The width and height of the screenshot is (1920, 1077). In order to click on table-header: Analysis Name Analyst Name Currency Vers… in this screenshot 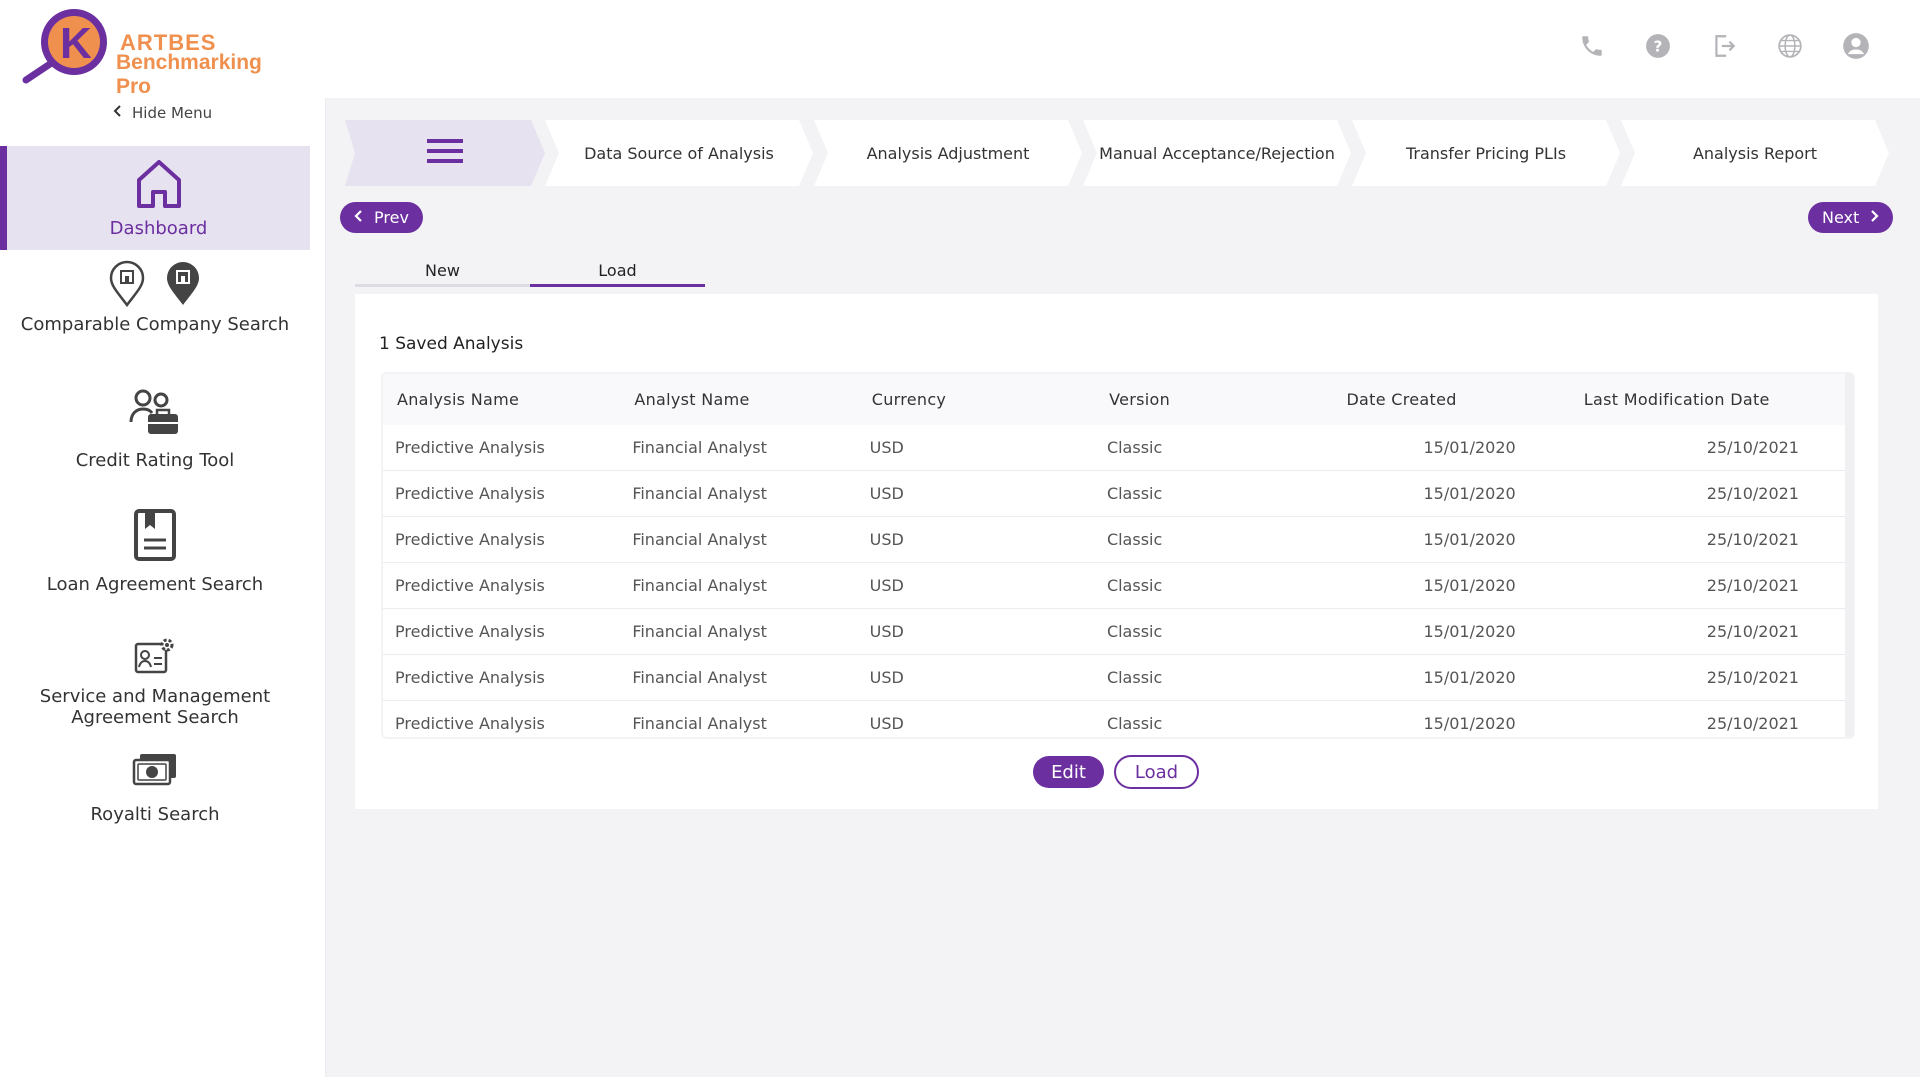, I will do `click(1118, 399)`.